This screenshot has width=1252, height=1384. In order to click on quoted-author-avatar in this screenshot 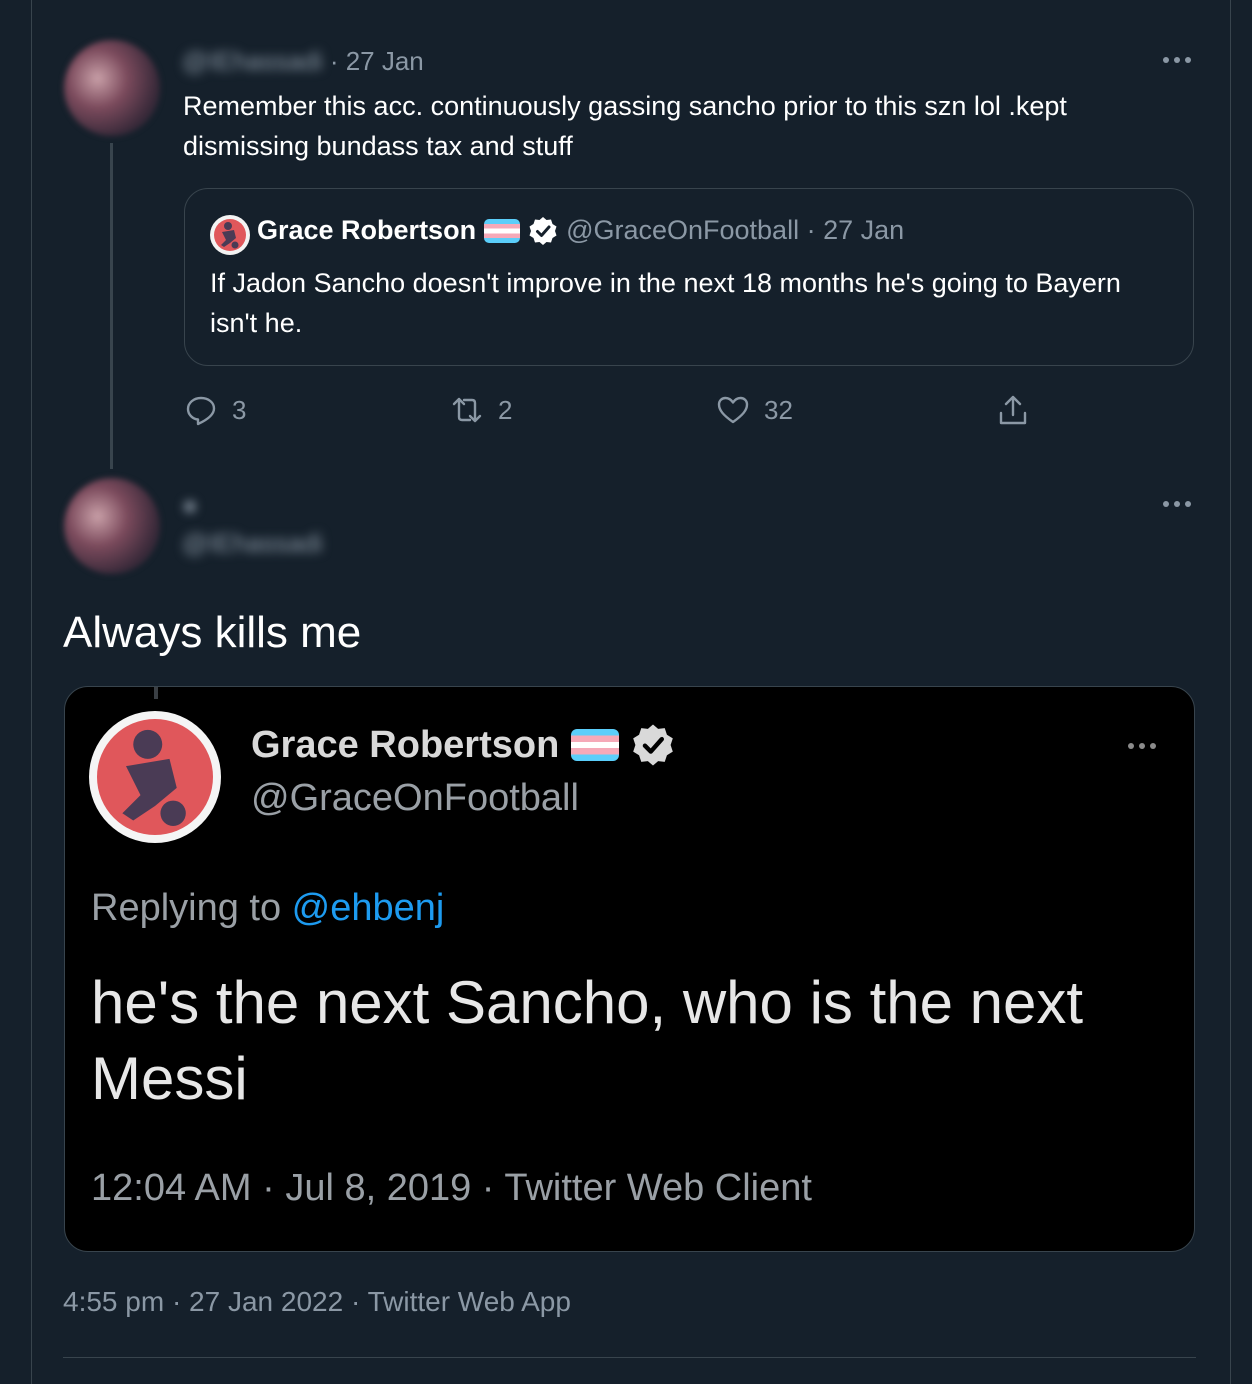, I will do `click(230, 235)`.